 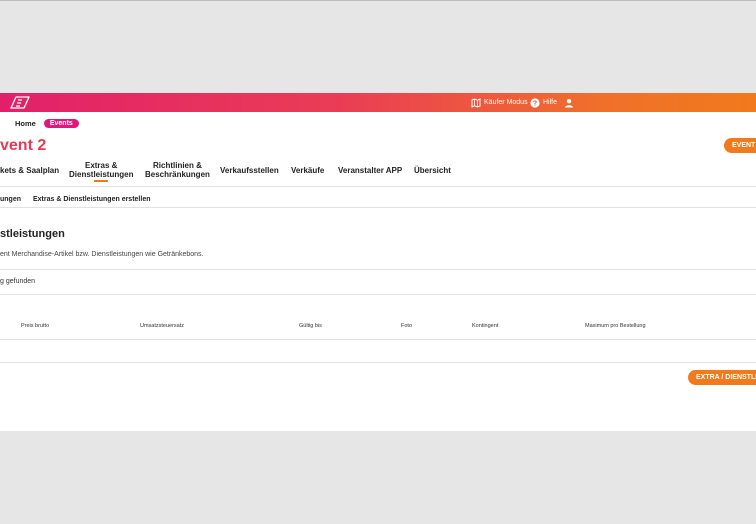 I want to click on section-title: stleistungen, so click(x=32, y=234).